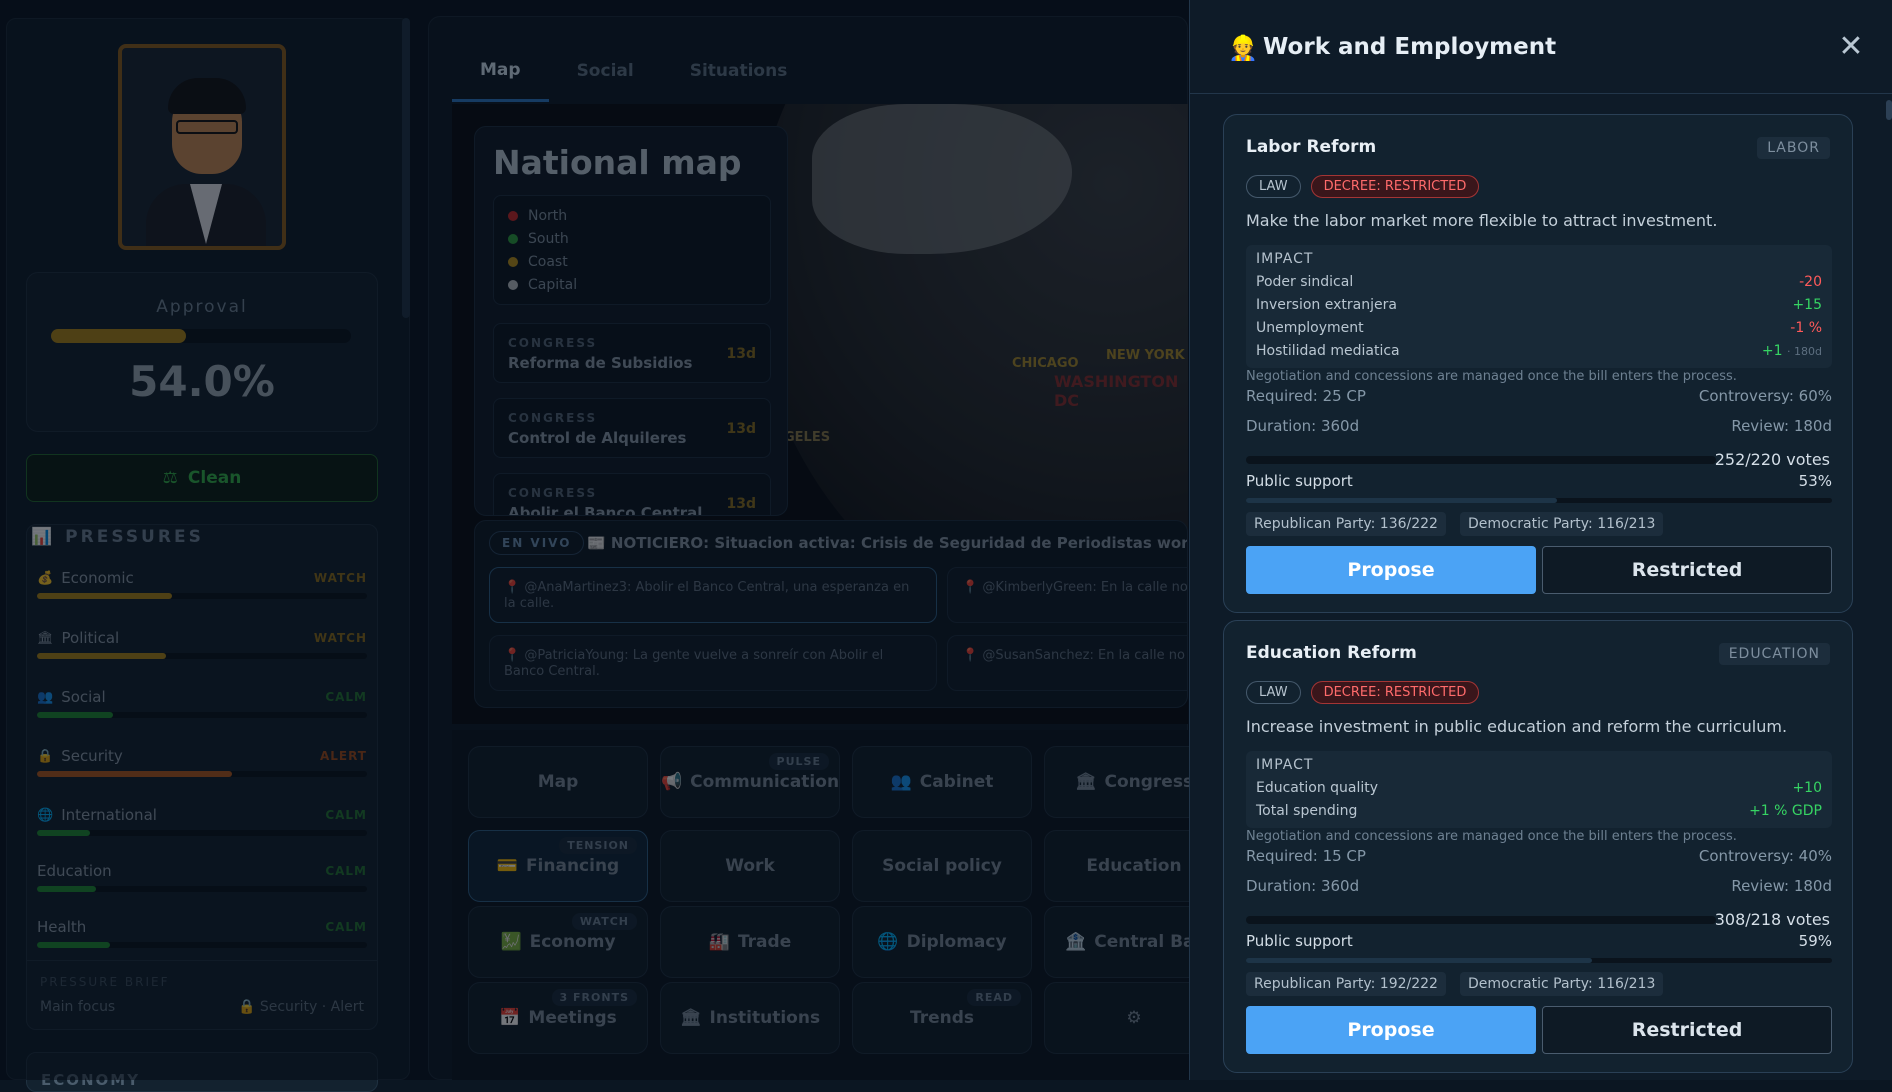 The height and width of the screenshot is (1092, 1892). Describe the element at coordinates (202, 584) in the screenshot. I see `pressure-item-economic: 💰Economic WATCH` at that location.